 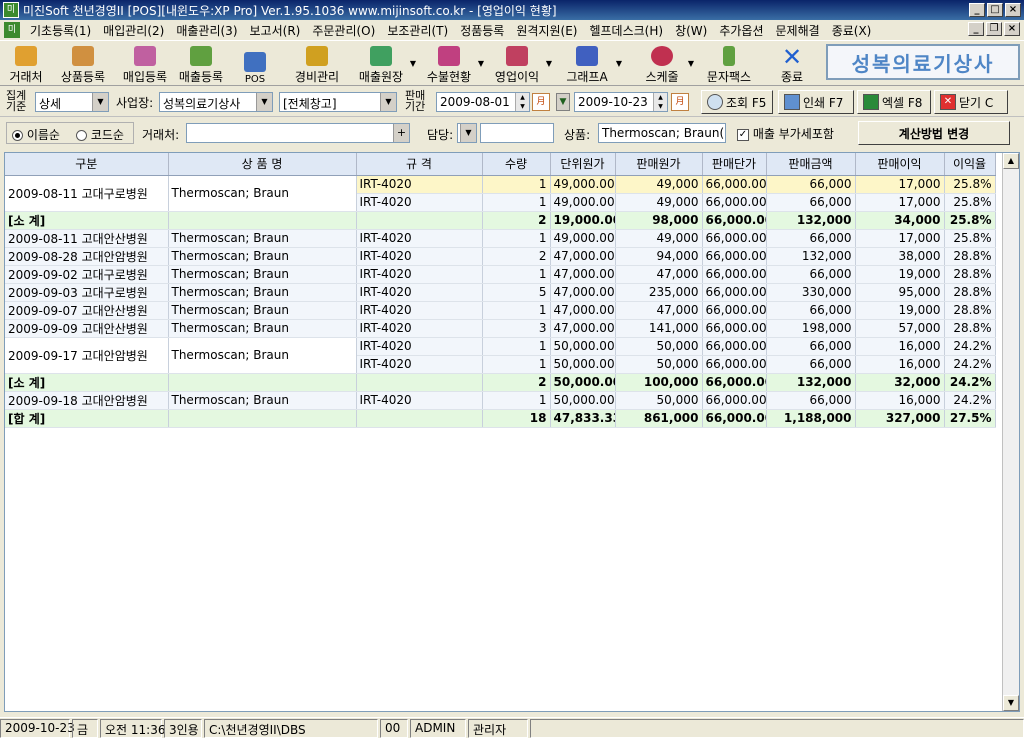 What do you see at coordinates (401, 133) in the screenshot?
I see `add-plus-icon: +` at bounding box center [401, 133].